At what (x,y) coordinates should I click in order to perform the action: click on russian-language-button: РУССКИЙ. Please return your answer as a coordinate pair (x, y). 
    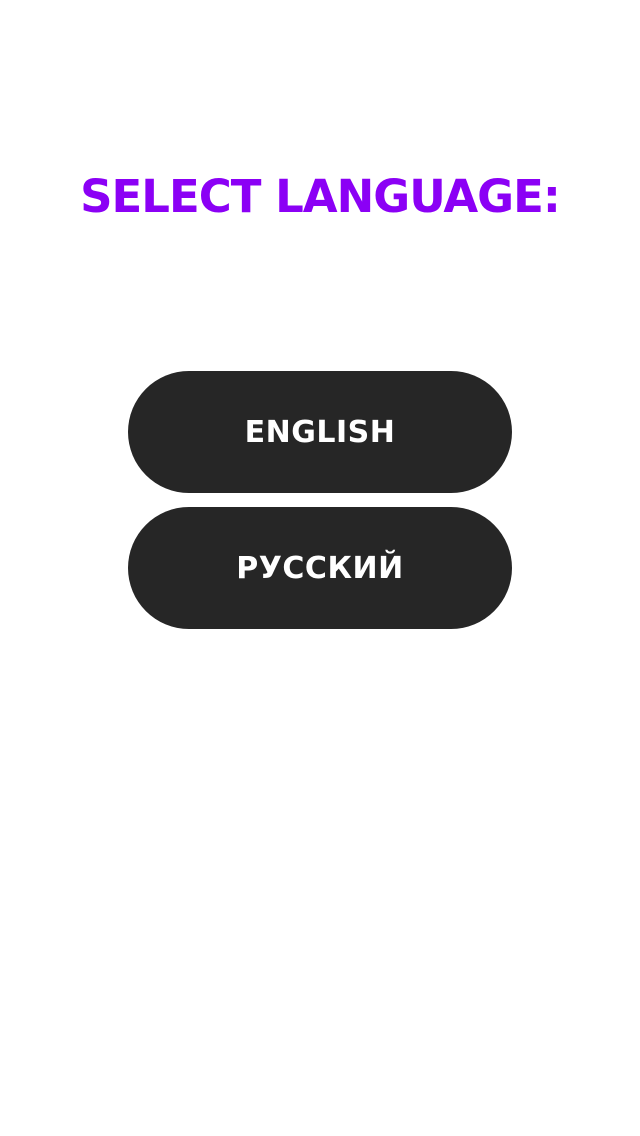
    Looking at the image, I should click on (320, 568).